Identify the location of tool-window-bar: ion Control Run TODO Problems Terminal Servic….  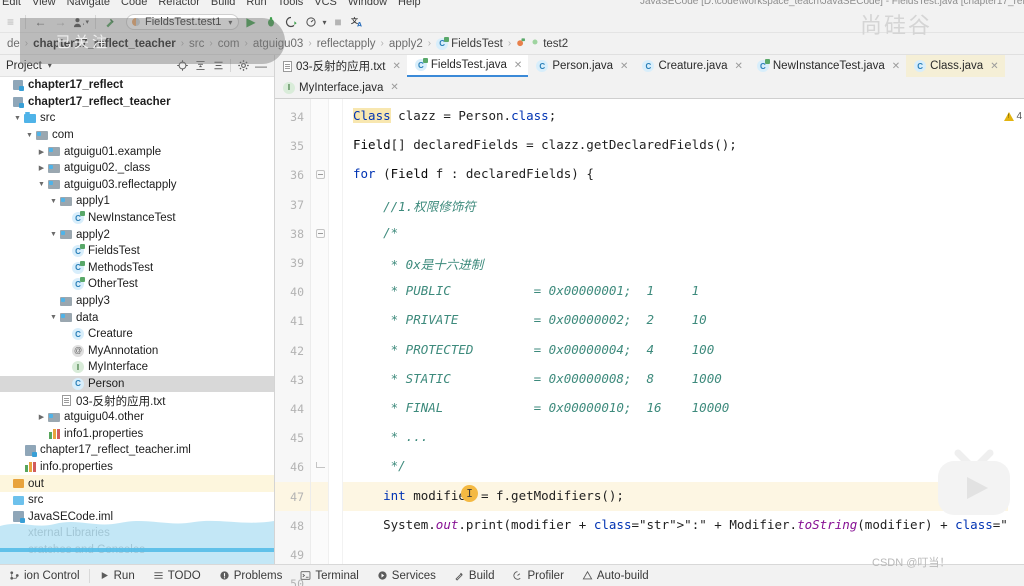
(512, 575).